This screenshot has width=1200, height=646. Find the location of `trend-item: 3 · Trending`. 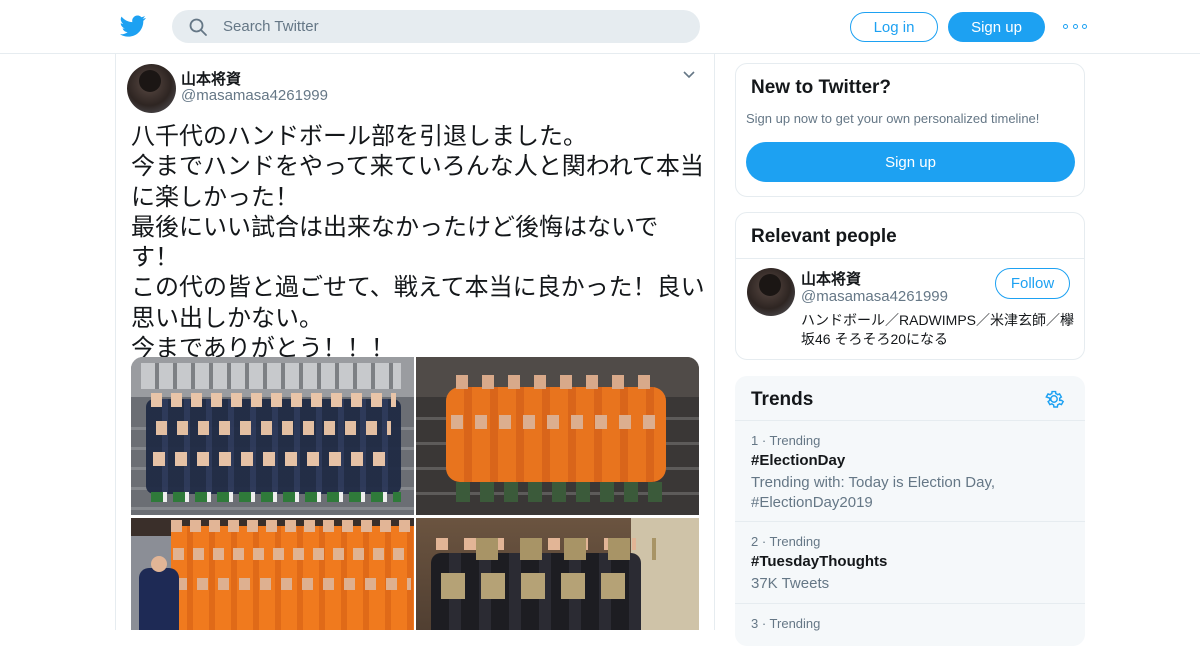

trend-item: 3 · Trending is located at coordinates (910, 624).